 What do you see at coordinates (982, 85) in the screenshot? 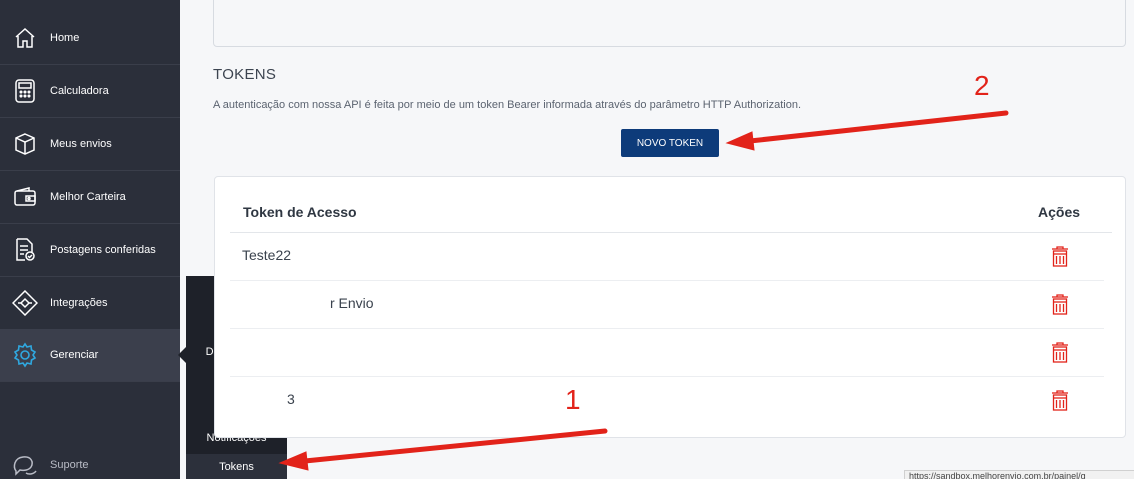
I see `annotation-number-2: 2` at bounding box center [982, 85].